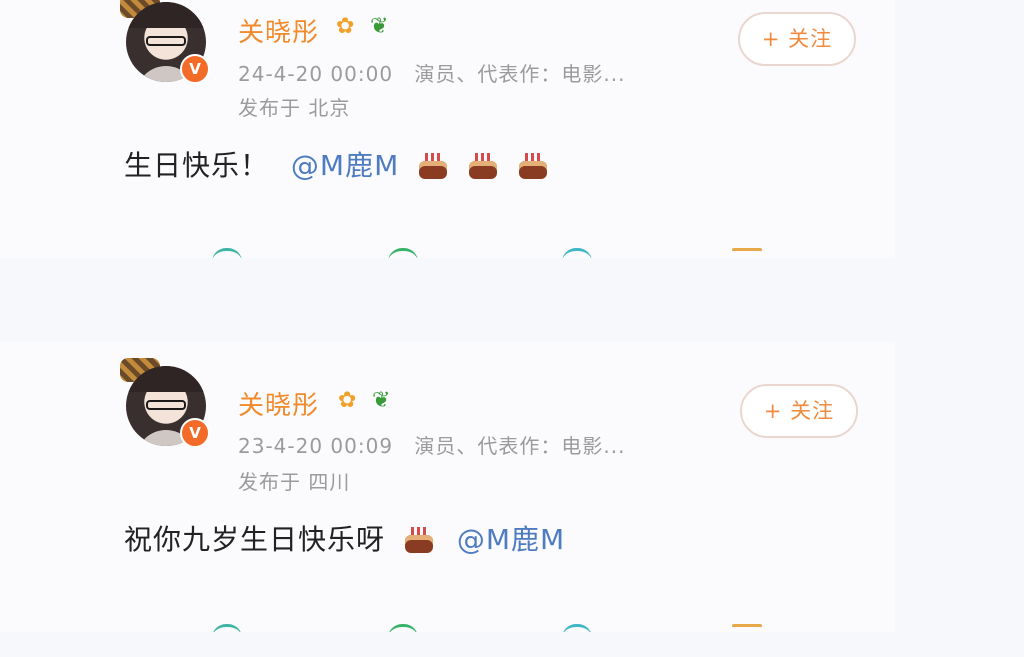 This screenshot has width=1024, height=657. Describe the element at coordinates (294, 482) in the screenshot. I see `post-location: 发布于 四川` at that location.